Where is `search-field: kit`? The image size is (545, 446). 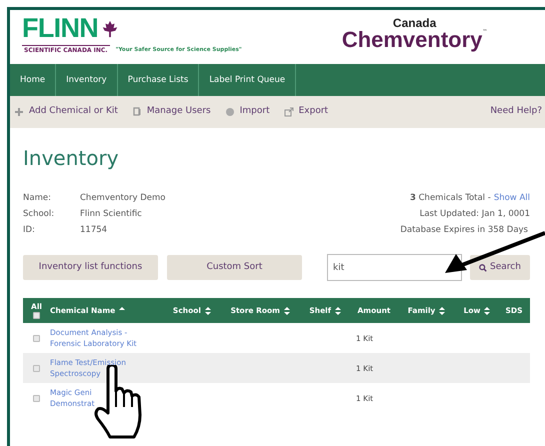
search-field: kit is located at coordinates (394, 268).